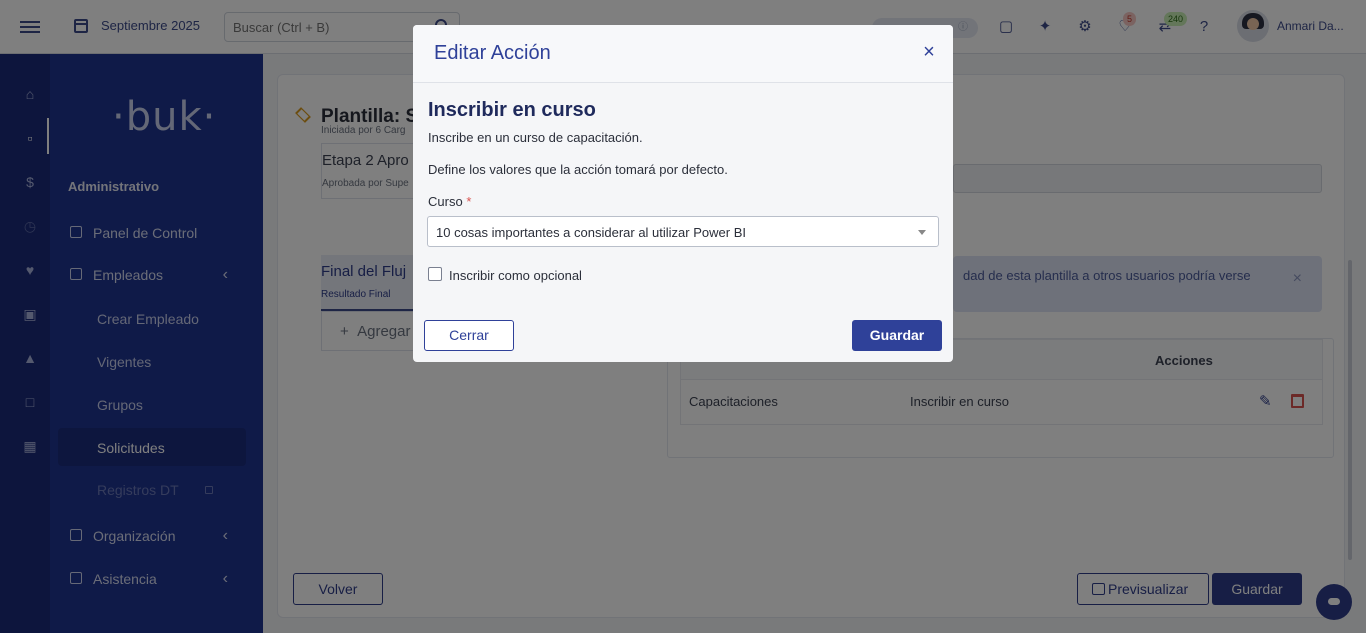 Image resolution: width=1366 pixels, height=633 pixels. Describe the element at coordinates (512, 110) in the screenshot. I see `action-heading: Inscribir en curso` at that location.